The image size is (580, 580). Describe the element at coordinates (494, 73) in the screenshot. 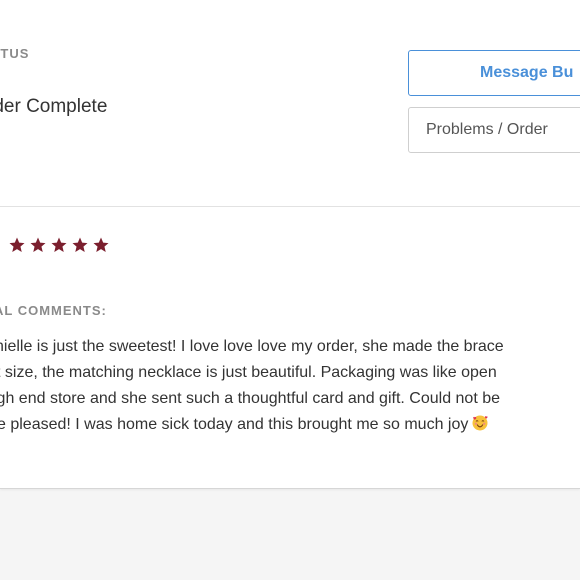

I see `message-buyer-button: Message Bu` at that location.